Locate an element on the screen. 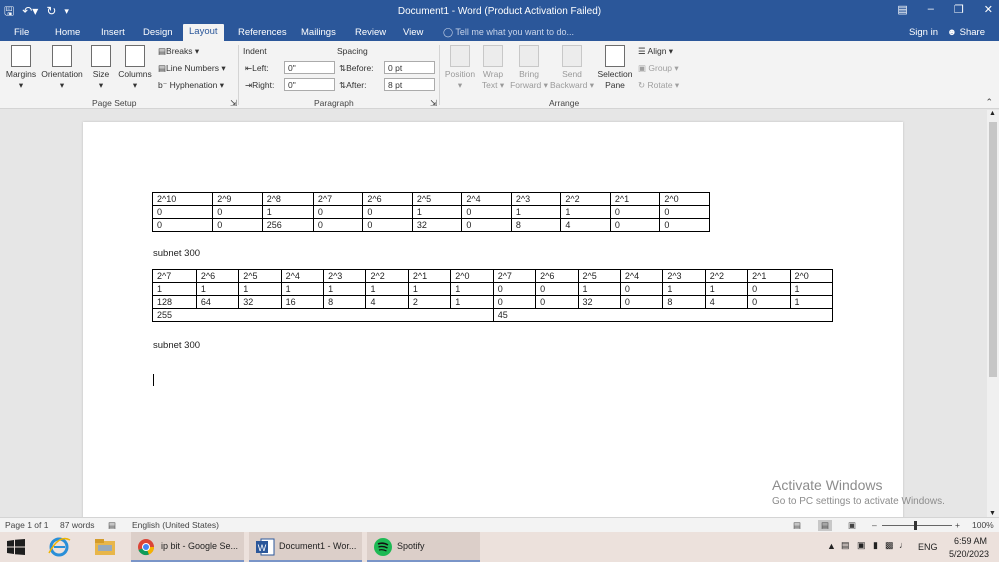  network-icon: ▤ is located at coordinates (845, 545).